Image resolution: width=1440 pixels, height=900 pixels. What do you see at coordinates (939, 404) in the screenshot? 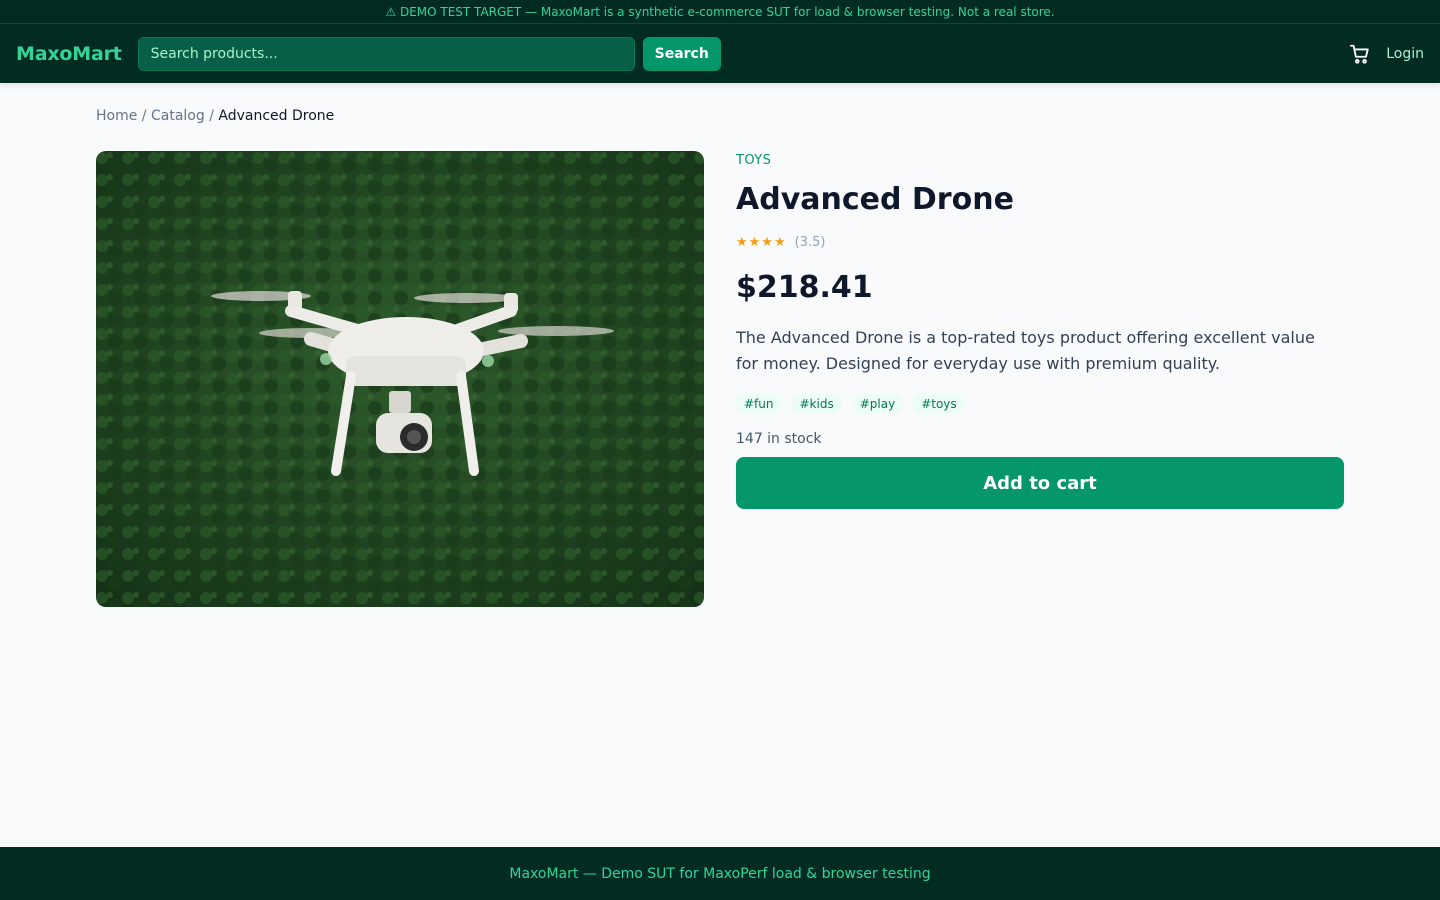
I see `tag-toys: #toys` at bounding box center [939, 404].